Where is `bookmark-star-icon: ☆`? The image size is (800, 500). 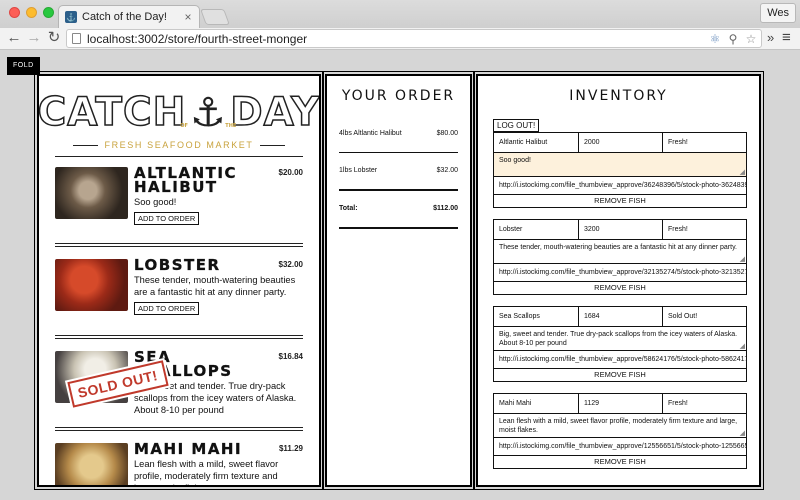
bookmark-star-icon: ☆ is located at coordinates (751, 39).